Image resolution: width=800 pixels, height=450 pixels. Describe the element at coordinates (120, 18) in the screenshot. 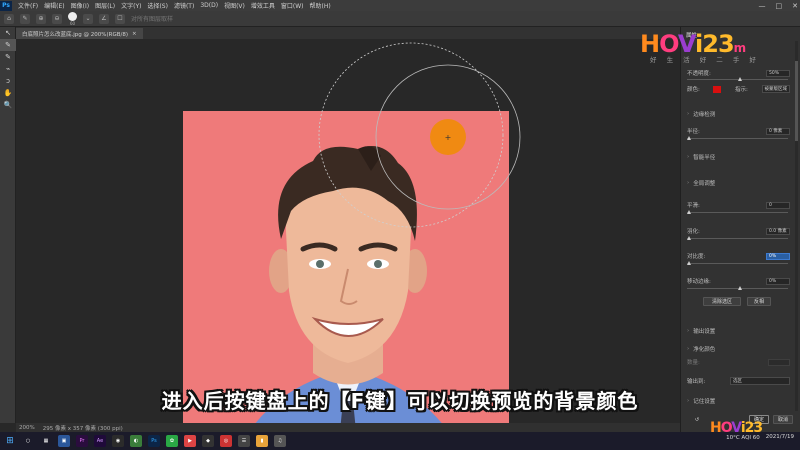

I see `sample-all-checkbox: ☐` at that location.